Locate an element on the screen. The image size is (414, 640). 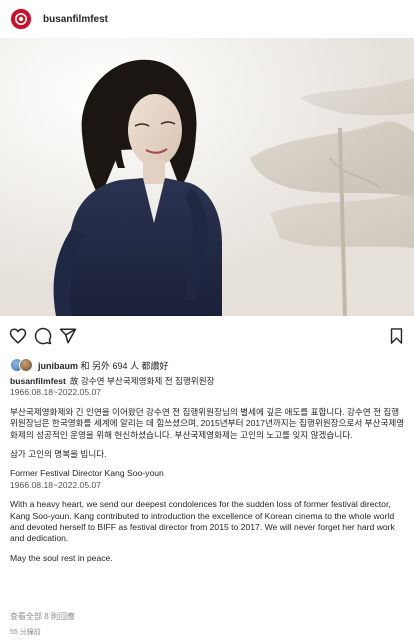
busan-film-festival-logo-icon is located at coordinates (21, 19).